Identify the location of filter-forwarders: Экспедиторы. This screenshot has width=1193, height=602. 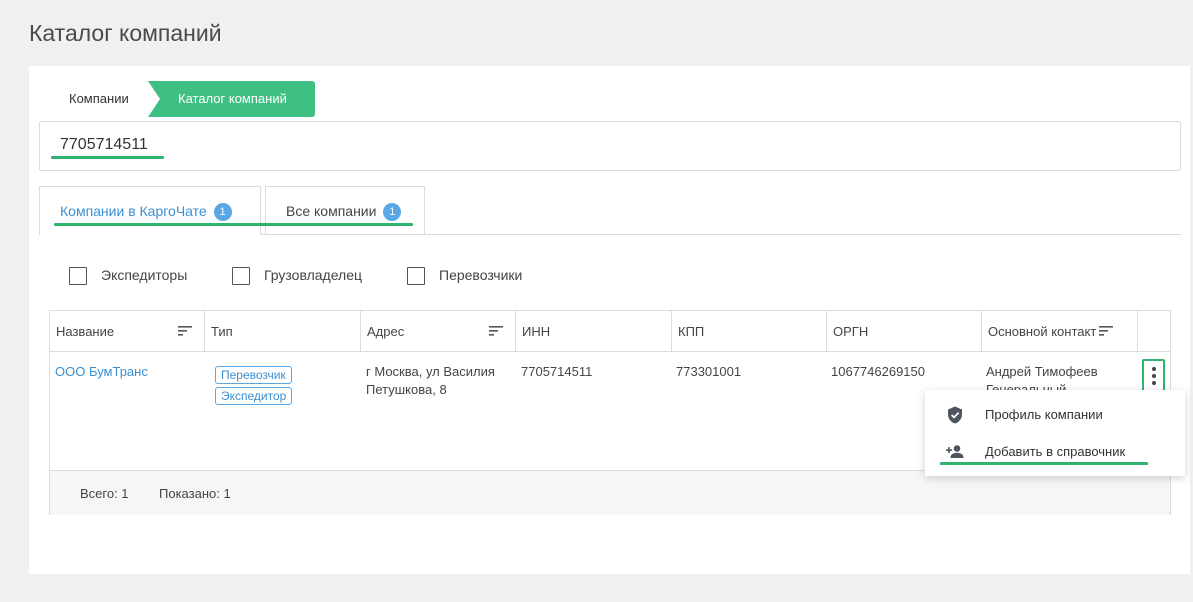
(128, 275).